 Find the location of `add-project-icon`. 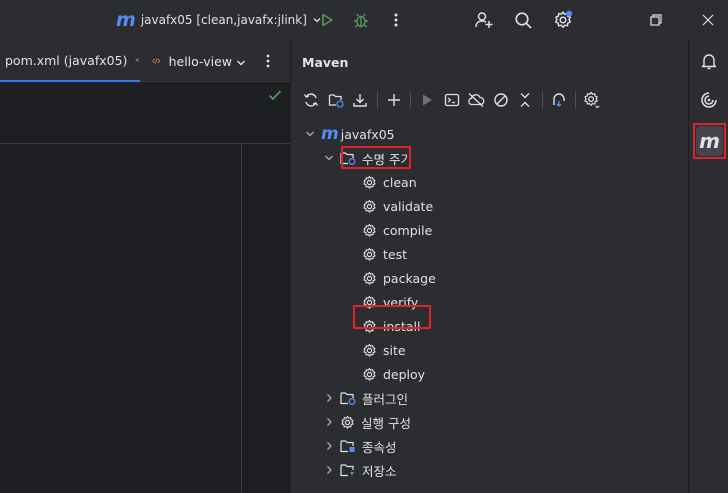

add-project-icon is located at coordinates (336, 100).